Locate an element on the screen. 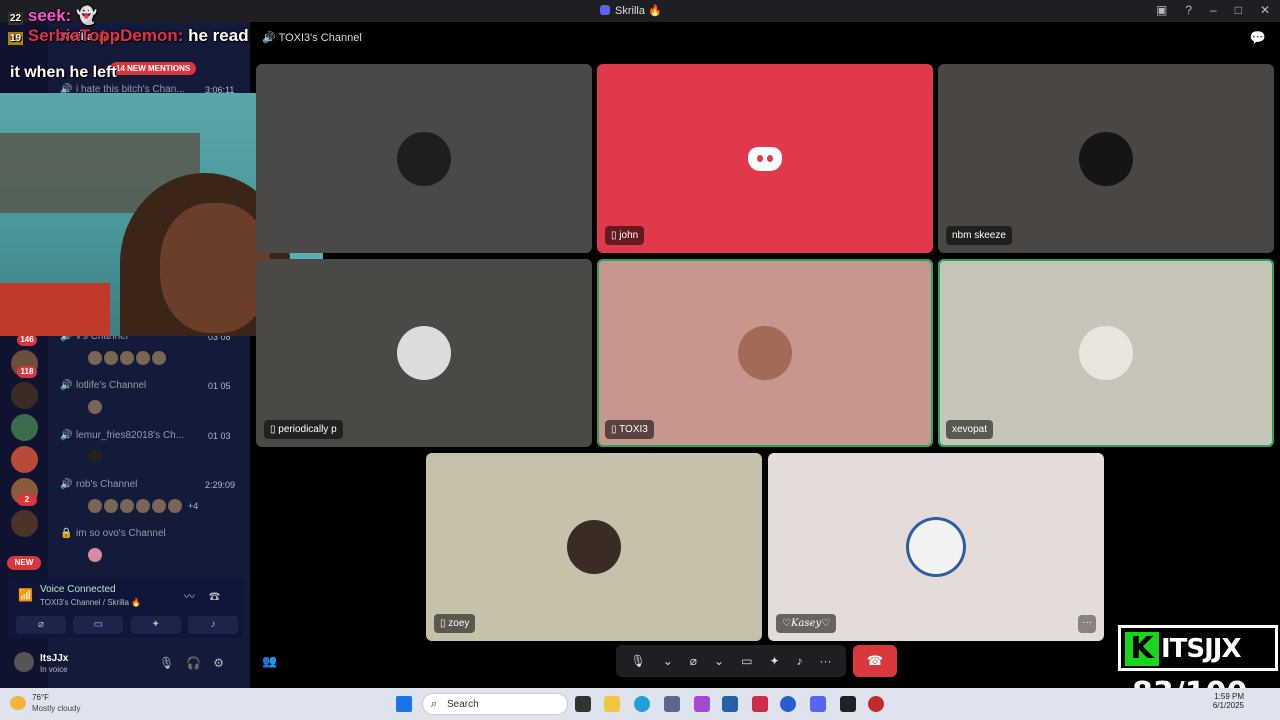  ghost-emote-icon: 👻 is located at coordinates (87, 15).